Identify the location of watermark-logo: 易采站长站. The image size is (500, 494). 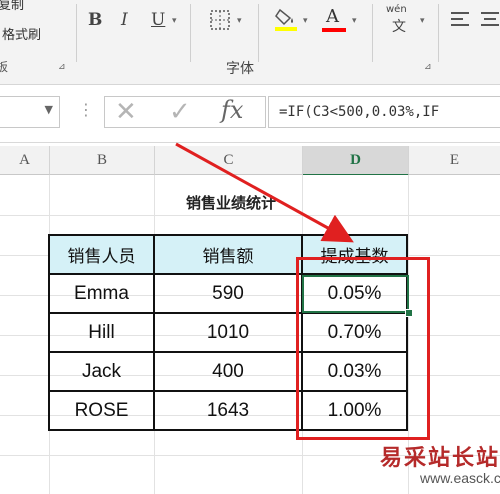
(440, 458).